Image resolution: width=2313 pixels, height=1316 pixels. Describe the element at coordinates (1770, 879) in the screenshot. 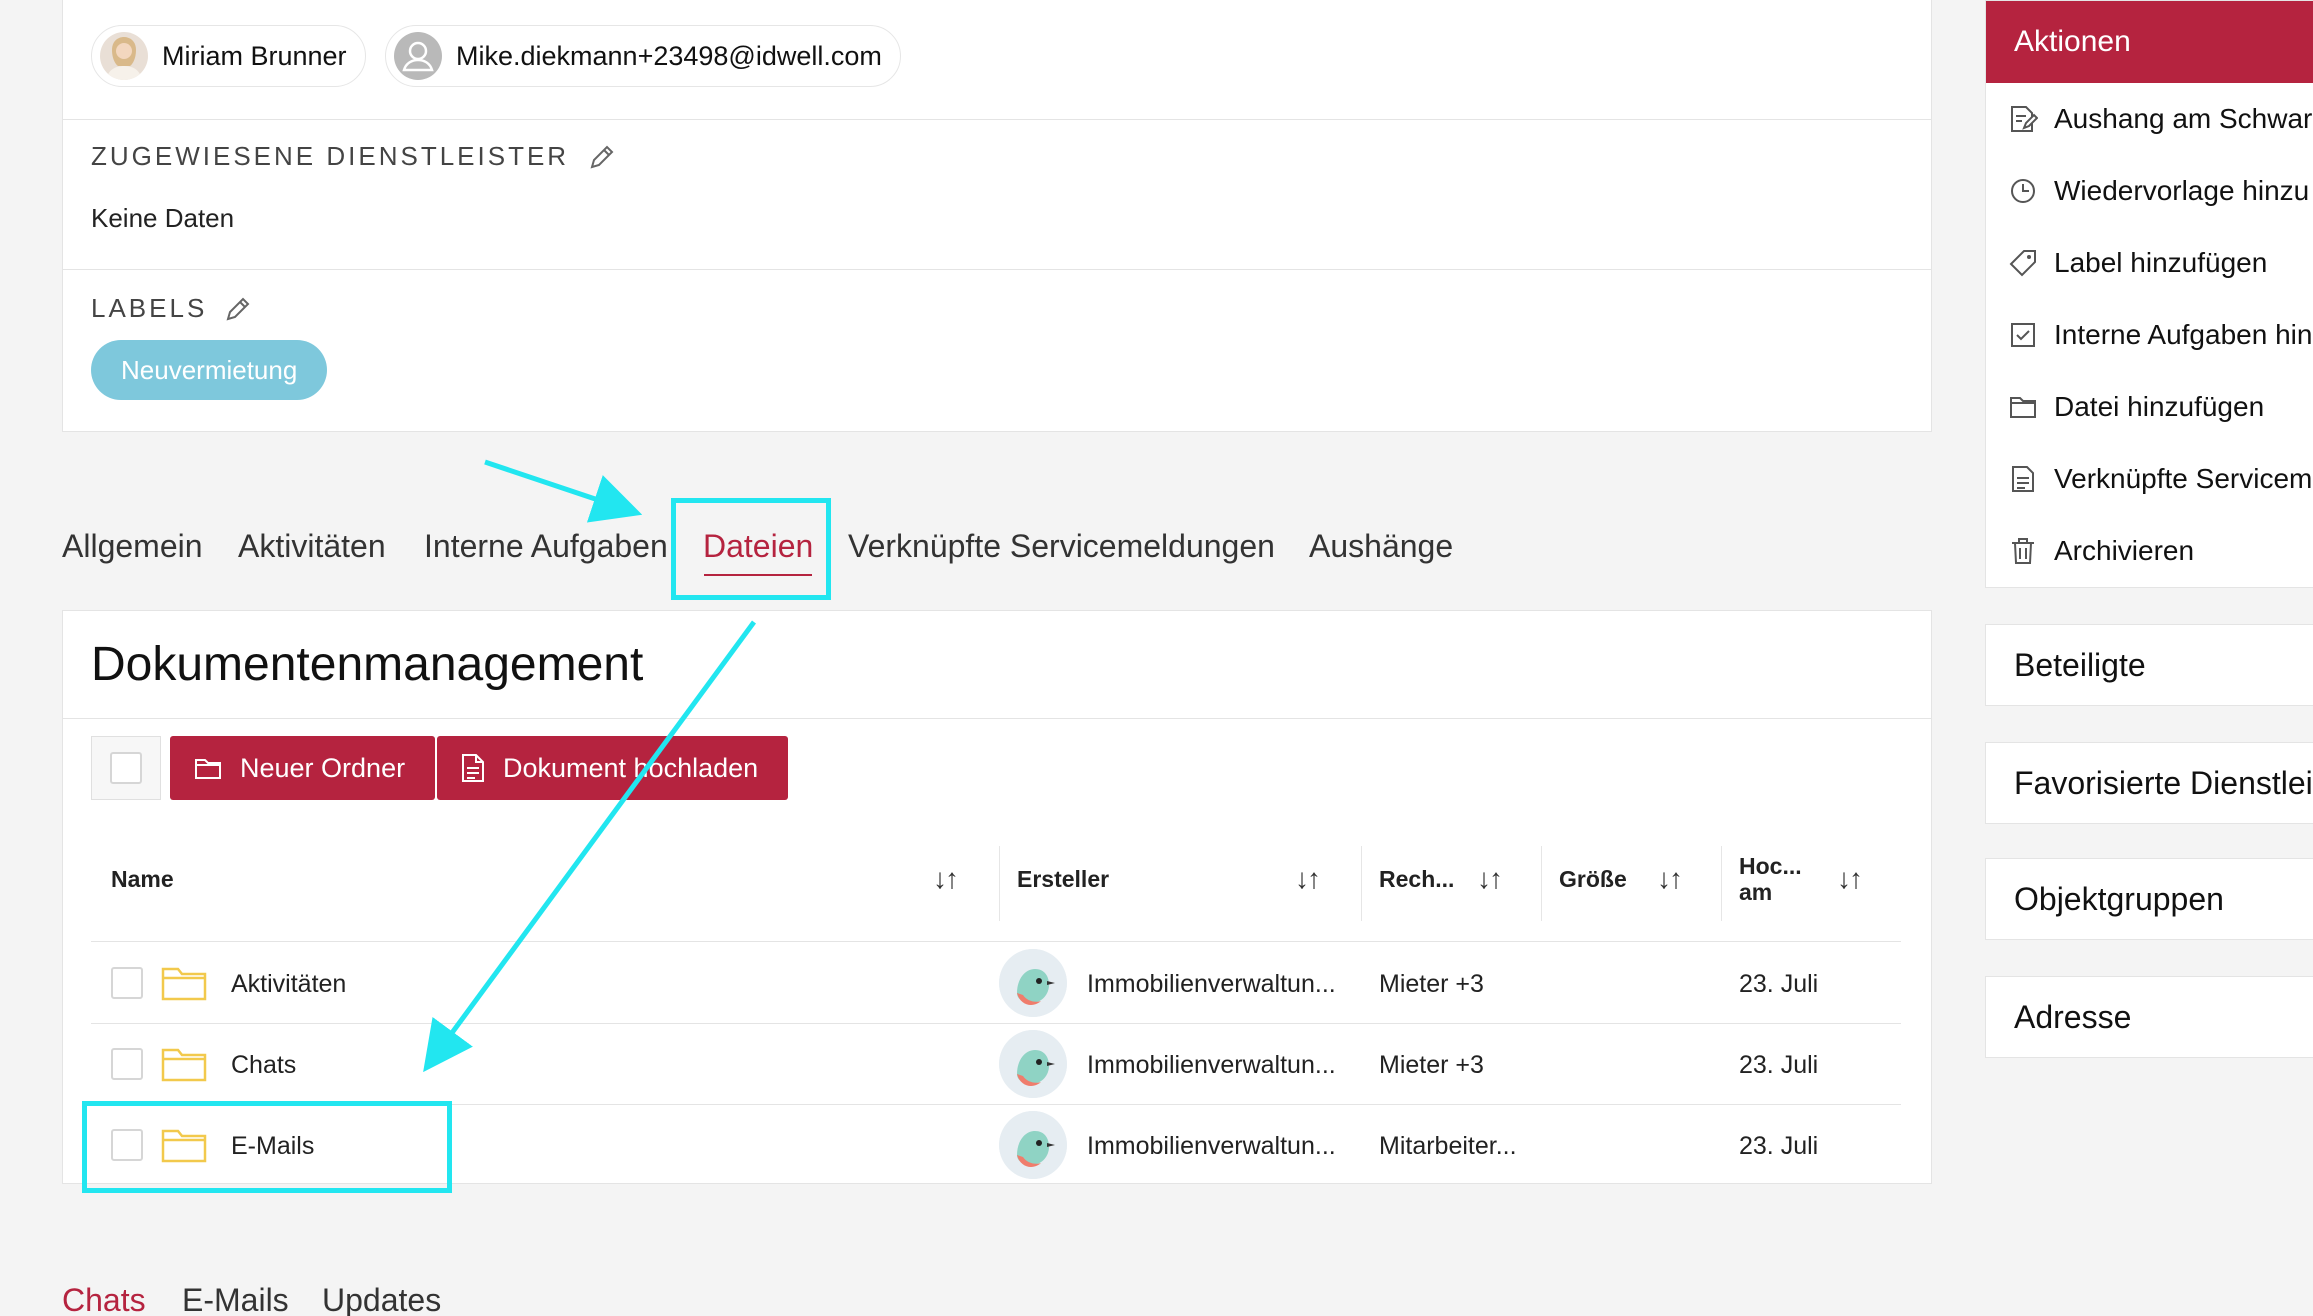

I see `col-header-uploaded-at: Hoc... am` at that location.